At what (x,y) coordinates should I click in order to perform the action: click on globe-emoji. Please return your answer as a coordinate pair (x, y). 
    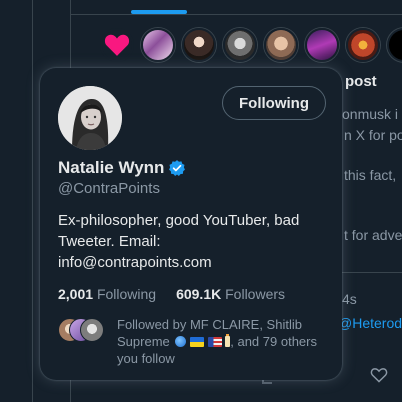
    Looking at the image, I should click on (181, 341).